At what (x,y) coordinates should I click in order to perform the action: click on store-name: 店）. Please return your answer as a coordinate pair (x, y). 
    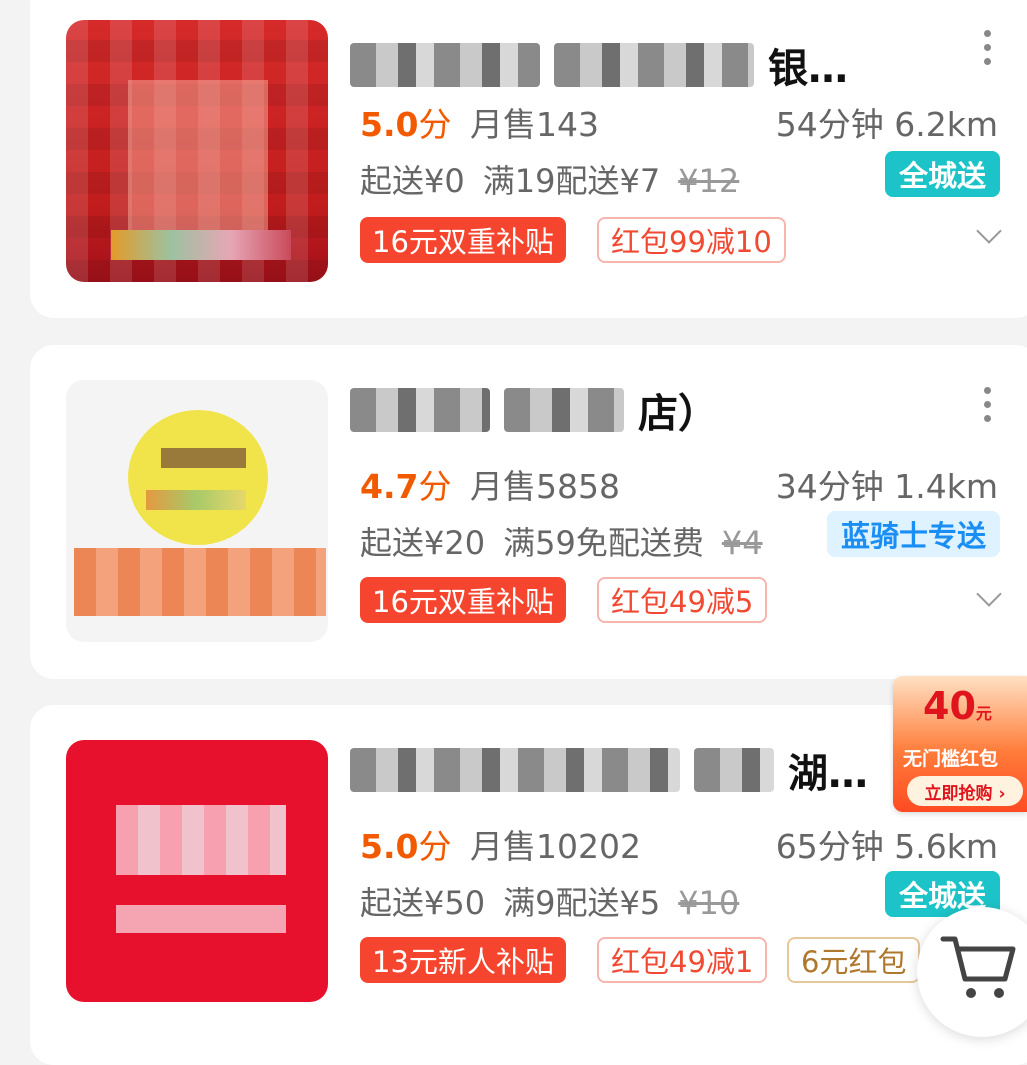
    Looking at the image, I should click on (534, 410).